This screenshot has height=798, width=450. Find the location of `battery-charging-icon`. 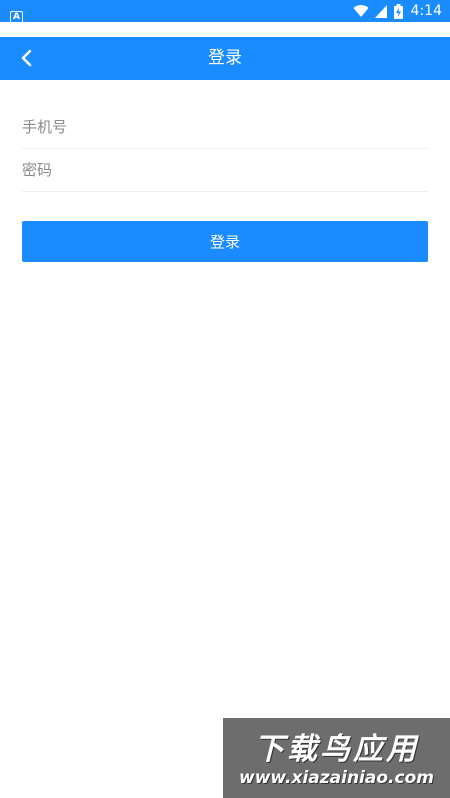

battery-charging-icon is located at coordinates (398, 11).